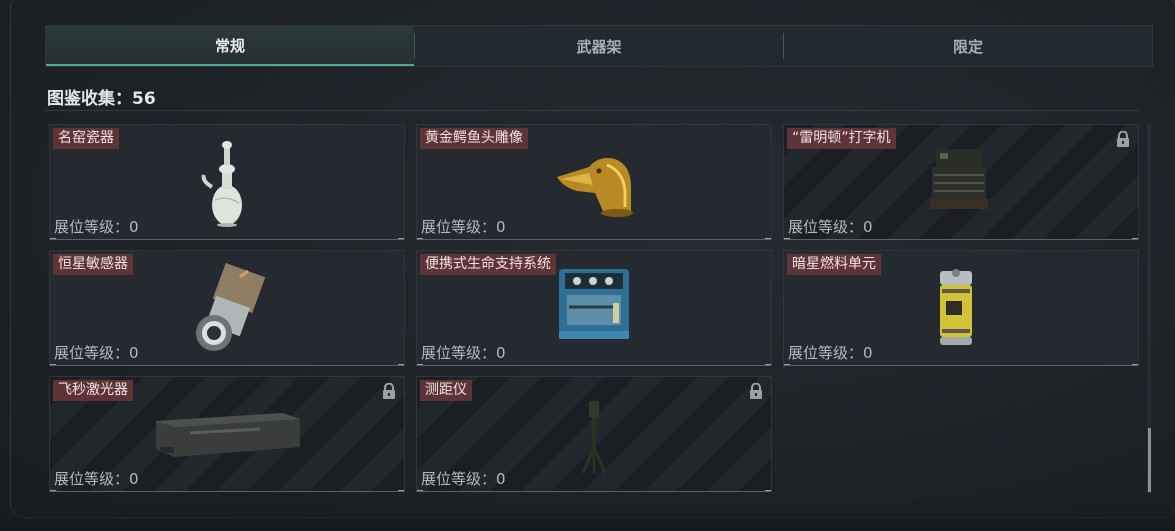  Describe the element at coordinates (446, 390) in the screenshot. I see `item-name: 测距仪` at that location.